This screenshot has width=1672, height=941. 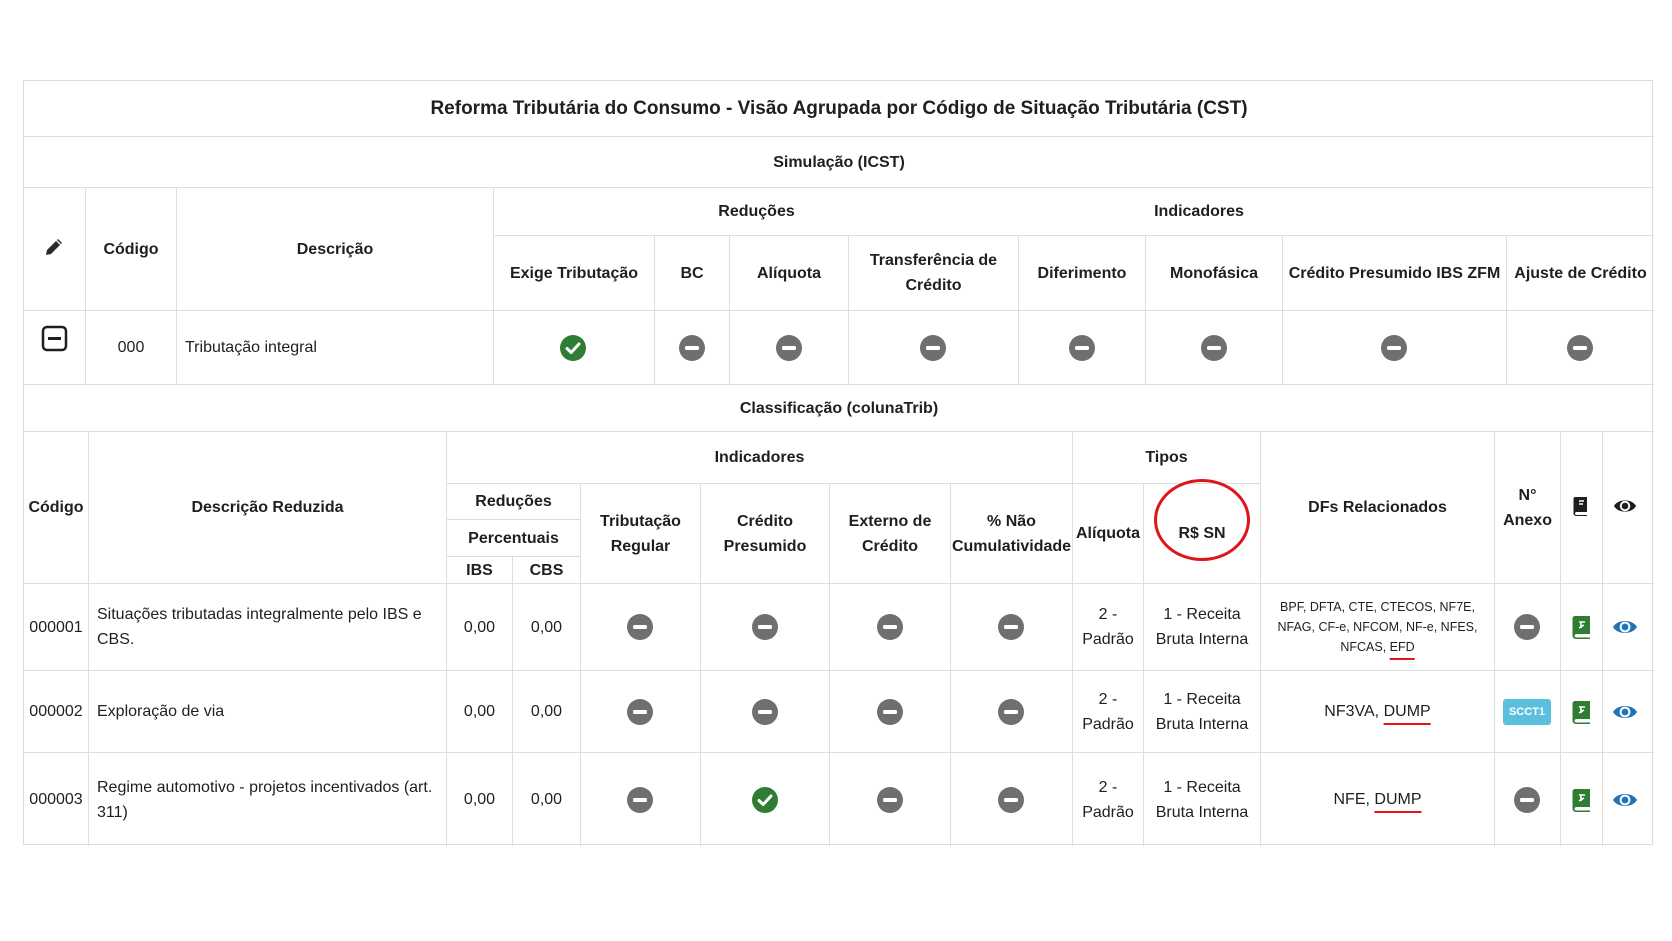 What do you see at coordinates (839, 162) in the screenshot?
I see `simulacao-title: Simulação (ICST)` at bounding box center [839, 162].